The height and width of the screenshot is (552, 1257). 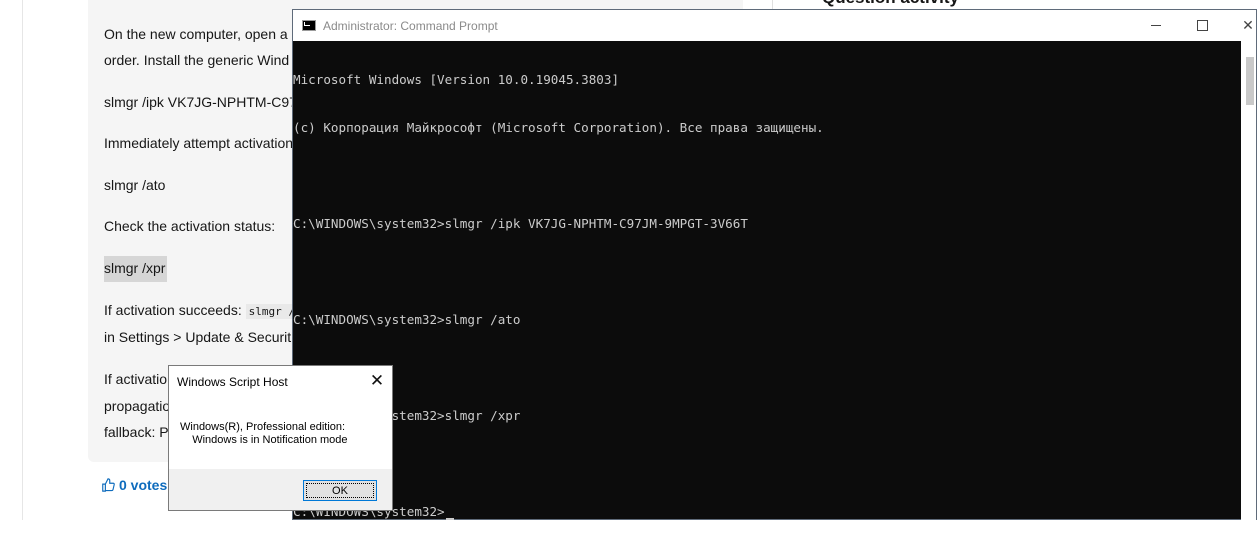 I want to click on answer-text-line: If activation succeeds: slmgr /, so click(x=201, y=310).